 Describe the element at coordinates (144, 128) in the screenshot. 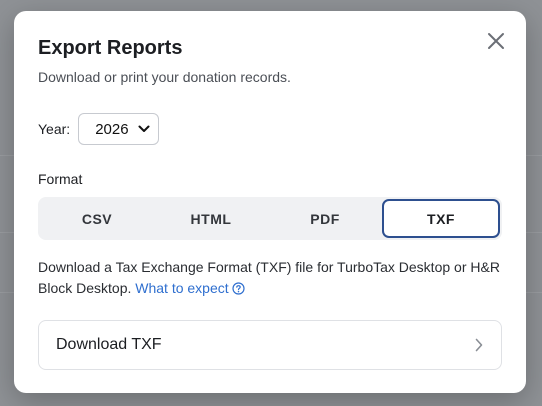

I see `chevron-down-icon` at that location.